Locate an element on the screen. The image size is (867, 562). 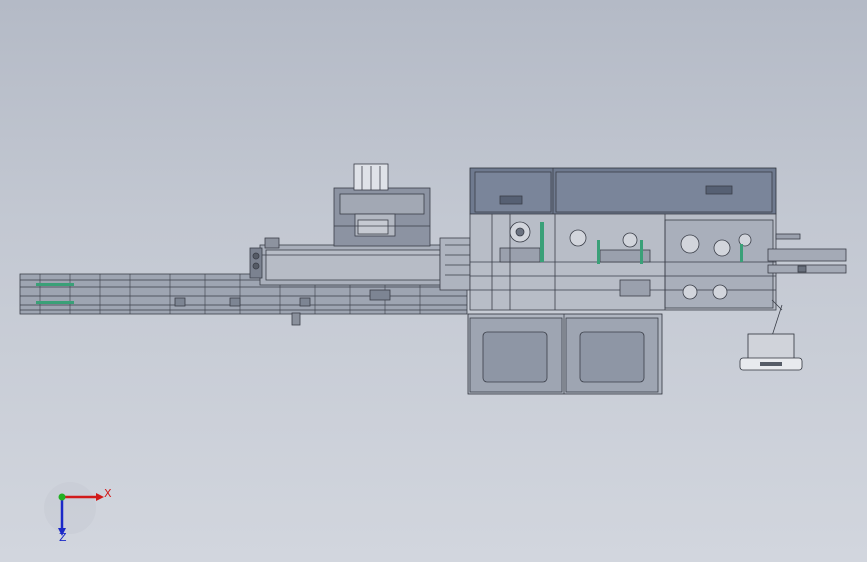
x-axis-arrow is located at coordinates (100, 497).